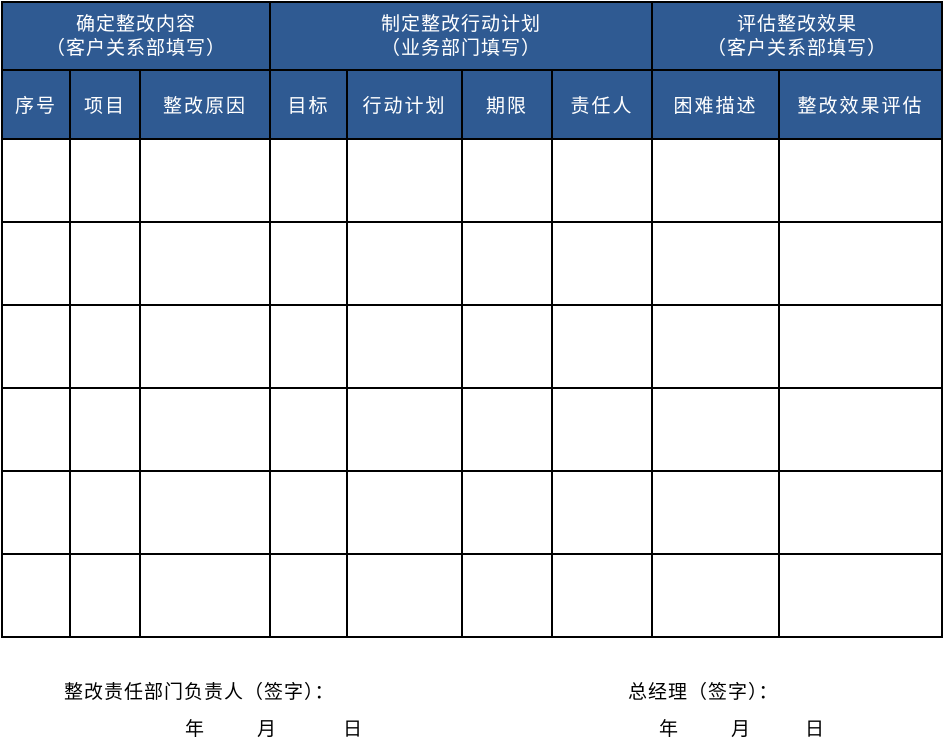 This screenshot has width=945, height=756. What do you see at coordinates (195, 729) in the screenshot?
I see `left-date-year-label: 年` at bounding box center [195, 729].